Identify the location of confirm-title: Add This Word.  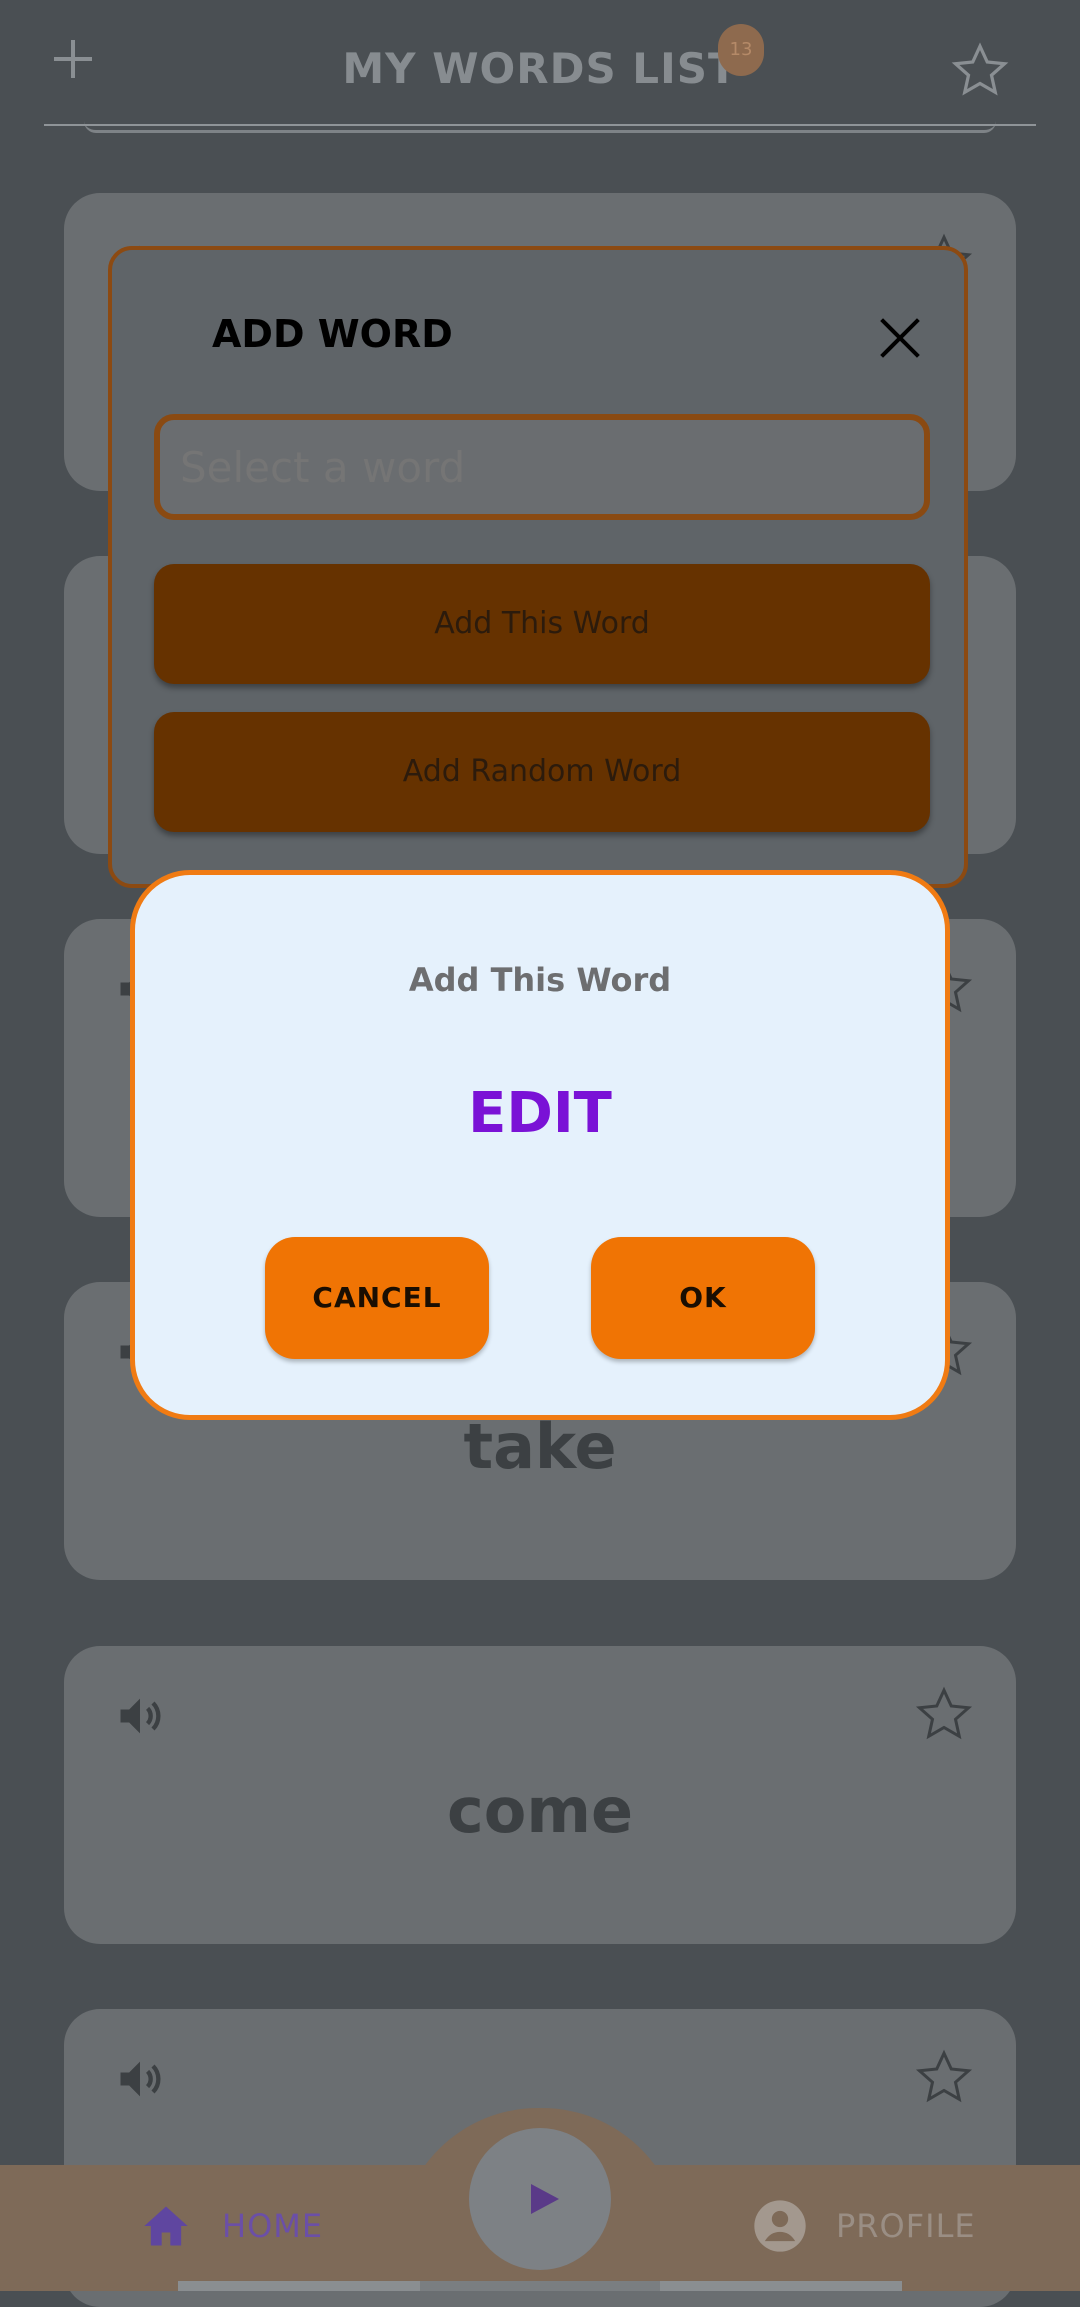
(540, 980).